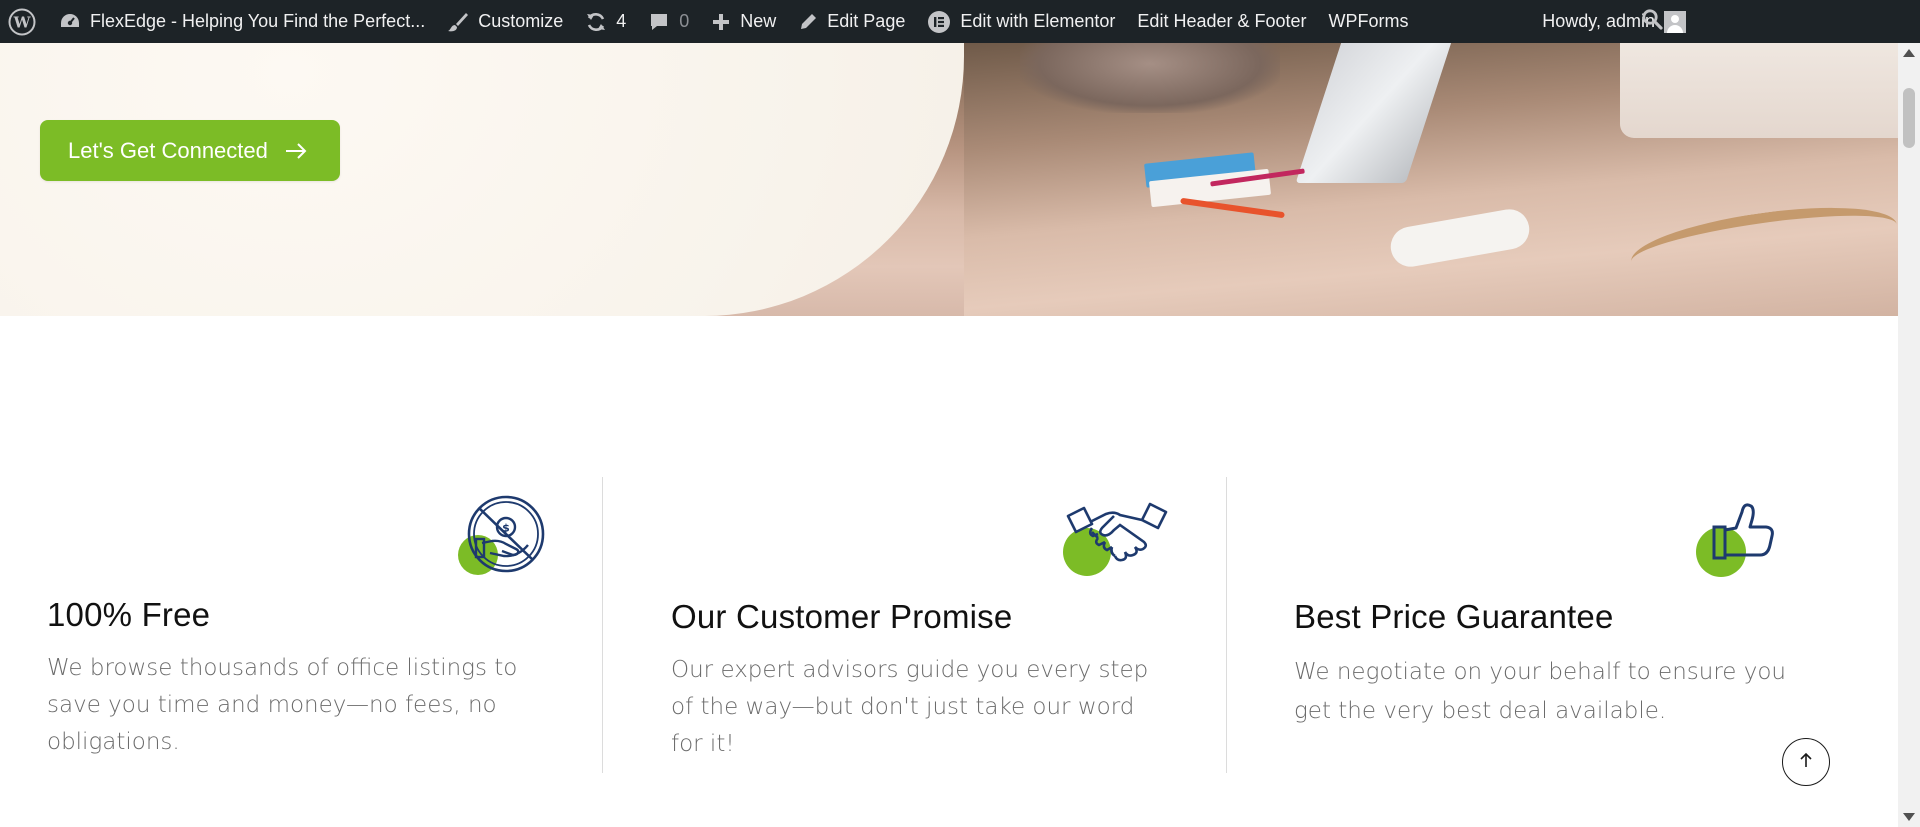 The image size is (1920, 827). I want to click on pencil-icon, so click(808, 22).